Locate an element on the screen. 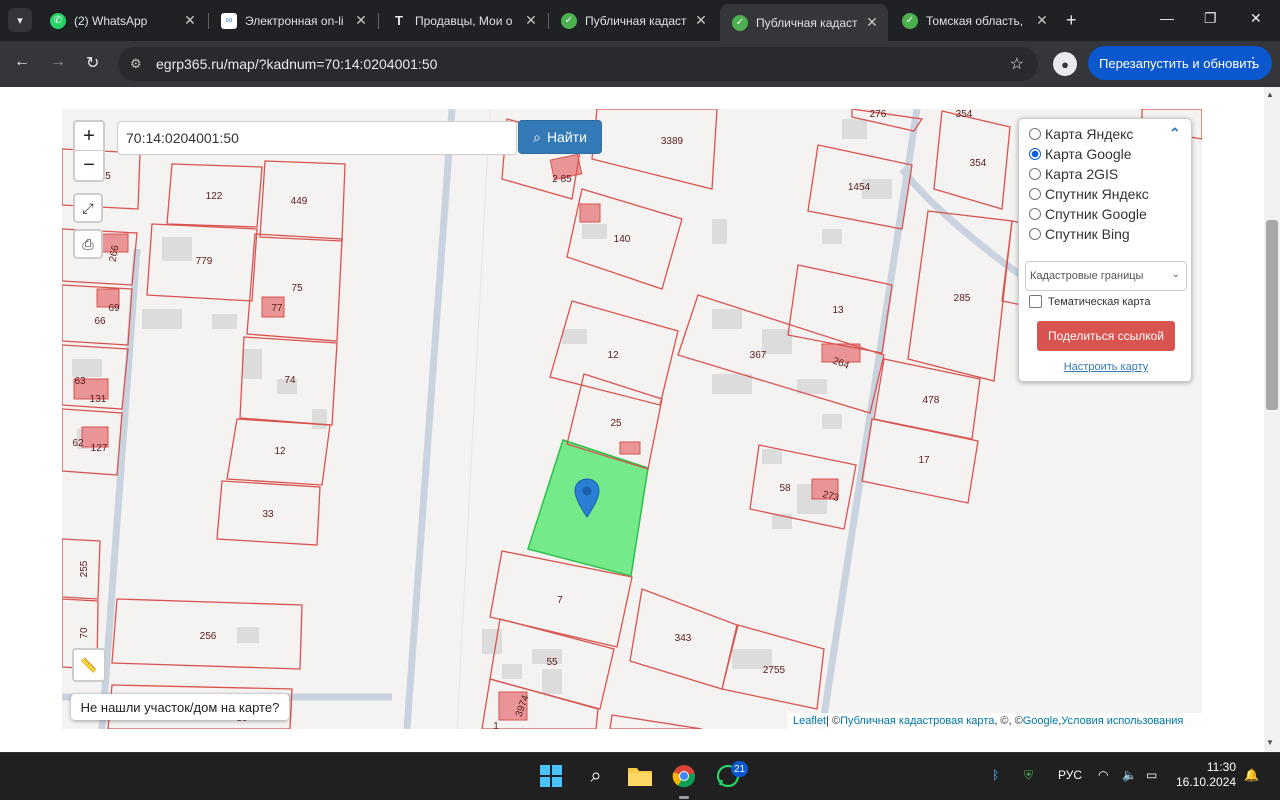 This screenshot has width=1280, height=800. parcel-label: 3389 is located at coordinates (672, 141).